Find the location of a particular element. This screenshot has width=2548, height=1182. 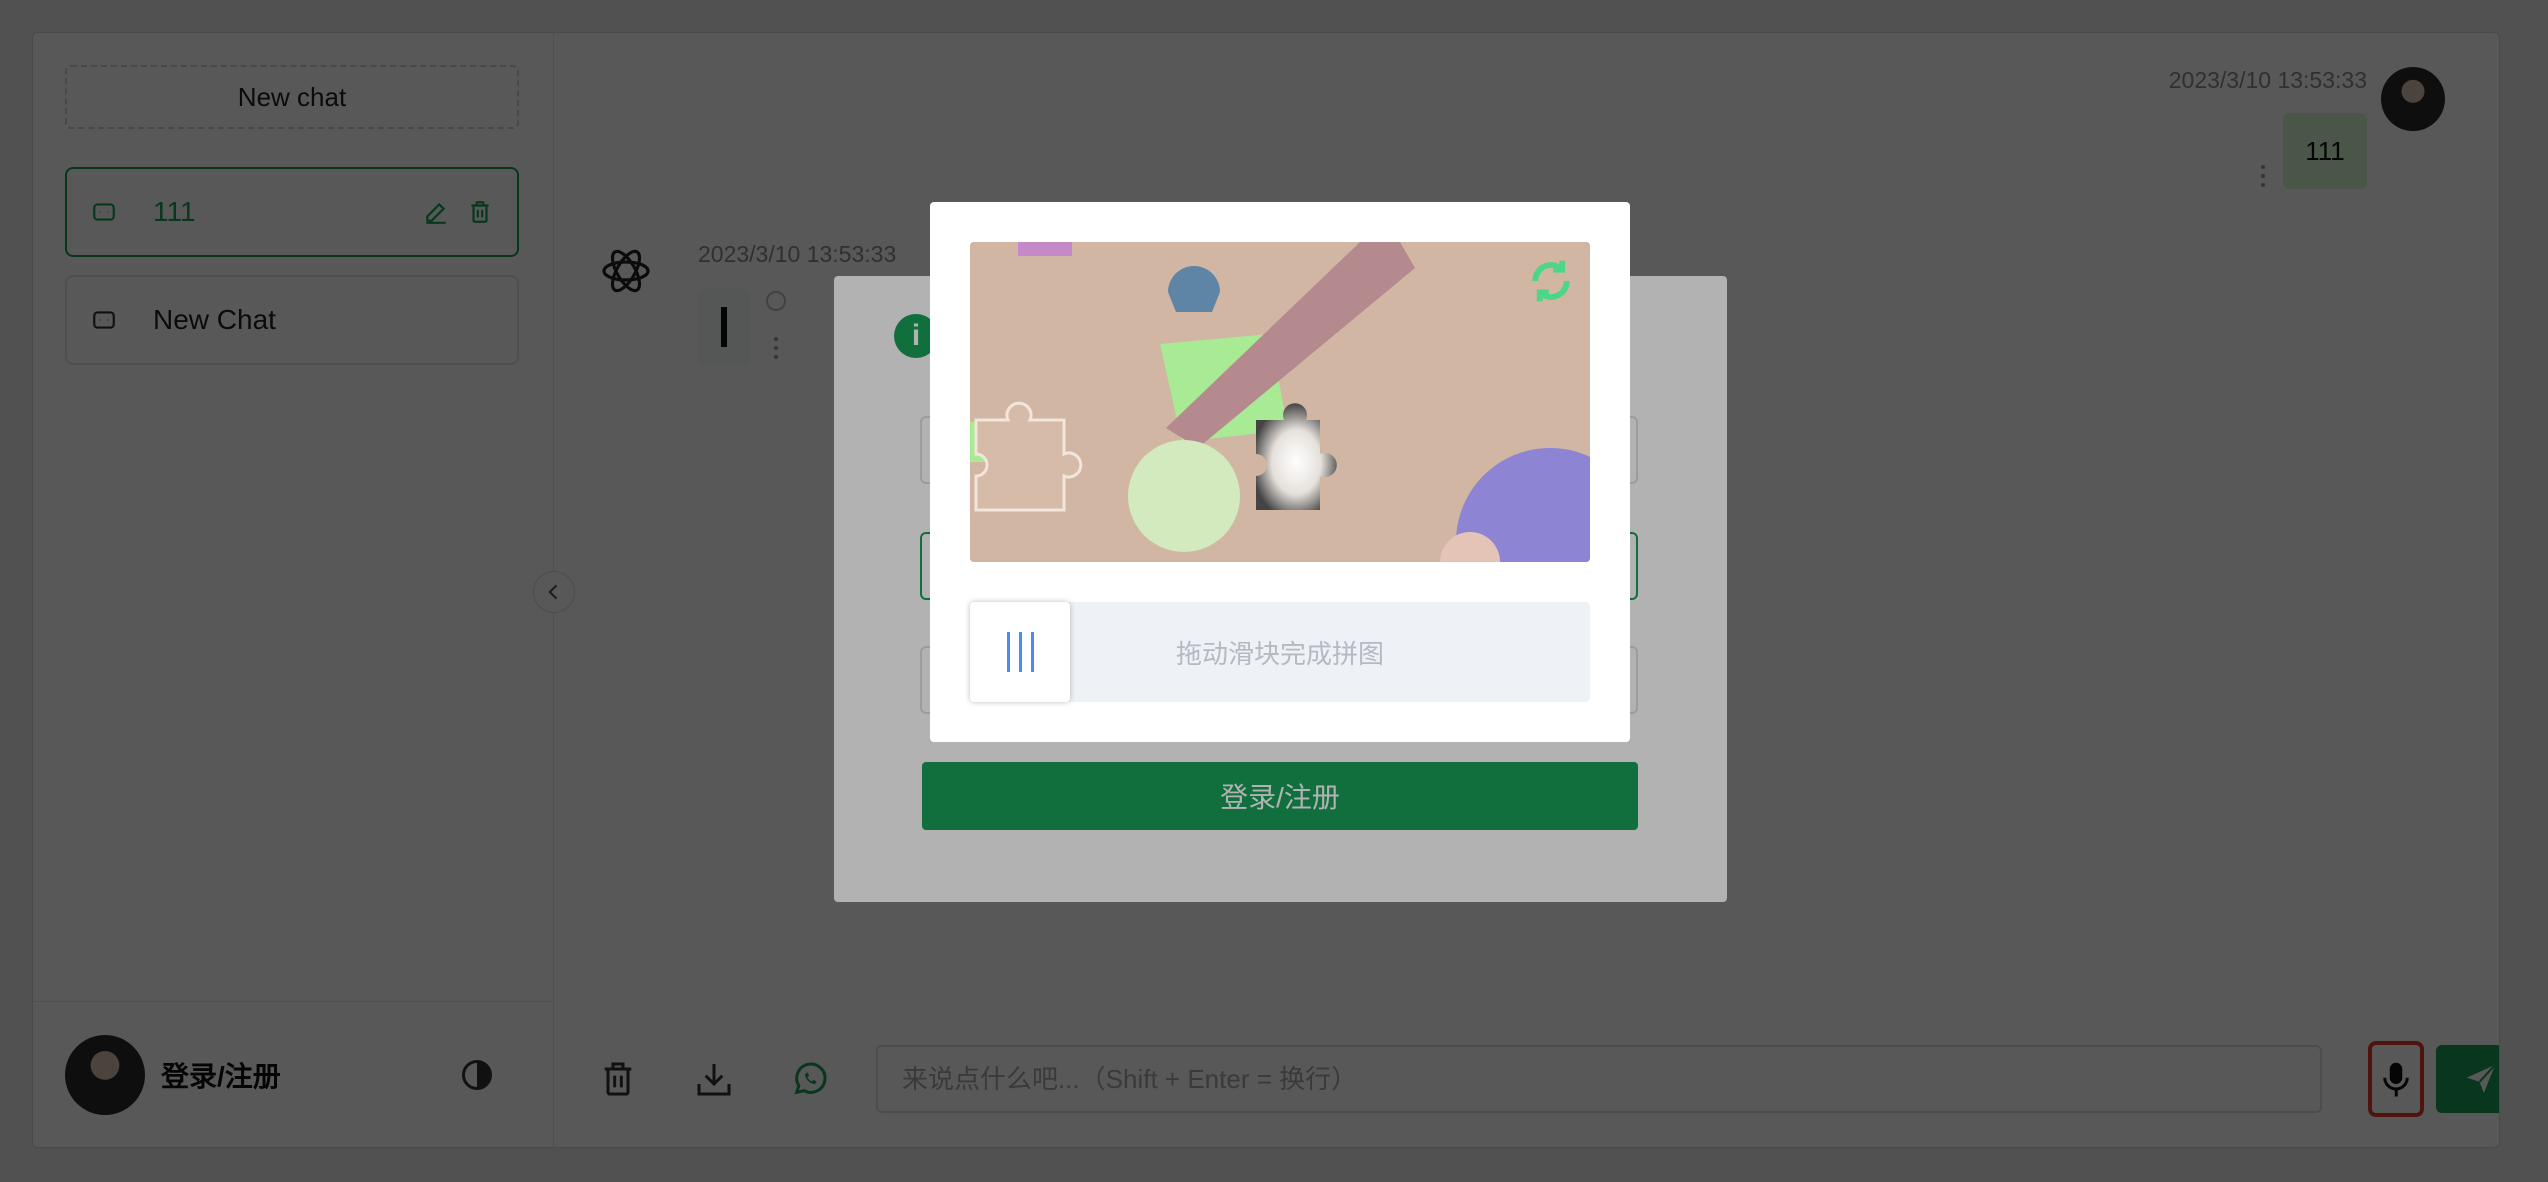

captcha-puzzle-image is located at coordinates (1280, 402).